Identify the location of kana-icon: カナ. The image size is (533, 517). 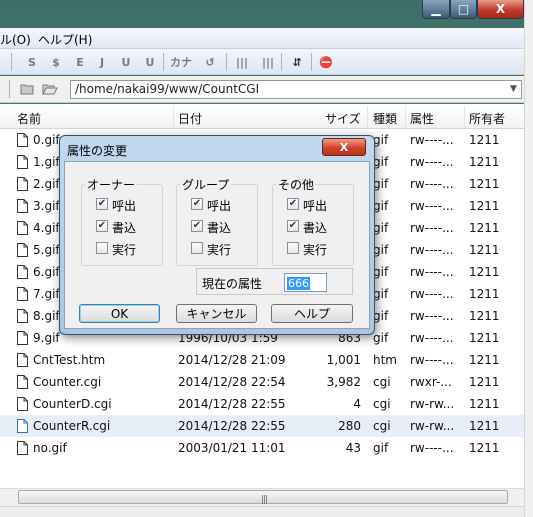
(181, 62).